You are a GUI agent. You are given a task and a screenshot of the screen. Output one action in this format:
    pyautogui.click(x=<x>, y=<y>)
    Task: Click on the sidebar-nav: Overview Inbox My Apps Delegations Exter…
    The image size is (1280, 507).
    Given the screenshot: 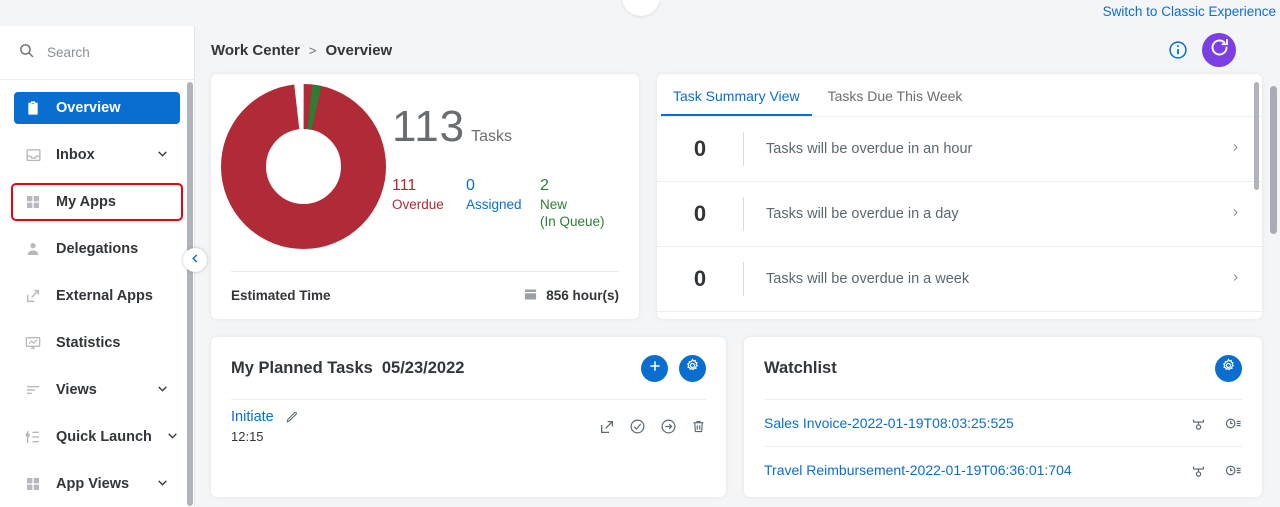 What is the action you would take?
    pyautogui.click(x=97, y=290)
    